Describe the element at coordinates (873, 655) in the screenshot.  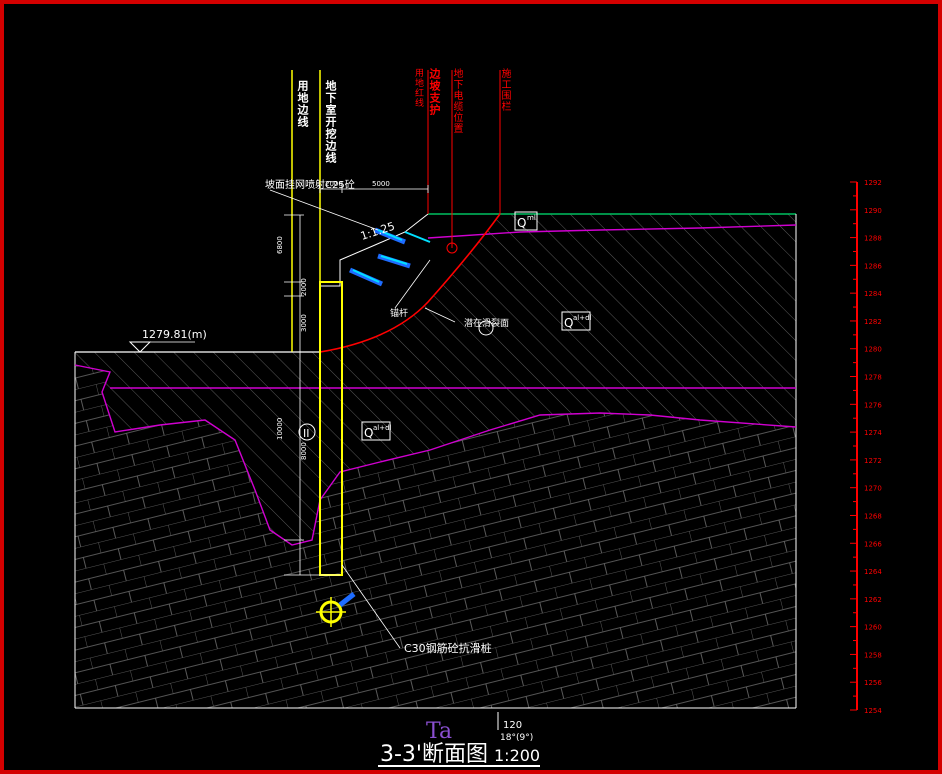
I see `scale-tick-label: 1258` at that location.